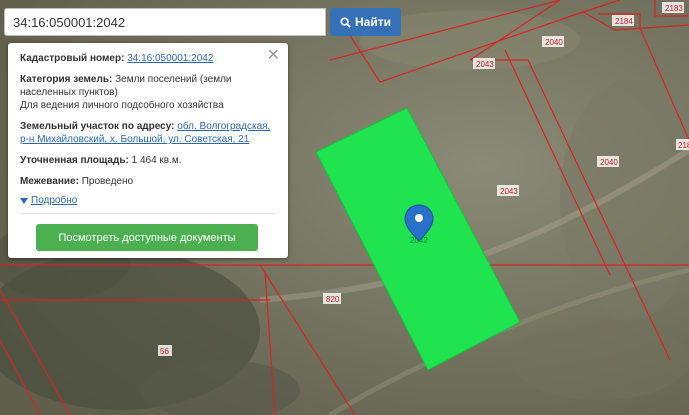 The width and height of the screenshot is (689, 415). I want to click on triangle-down-icon, so click(24, 200).